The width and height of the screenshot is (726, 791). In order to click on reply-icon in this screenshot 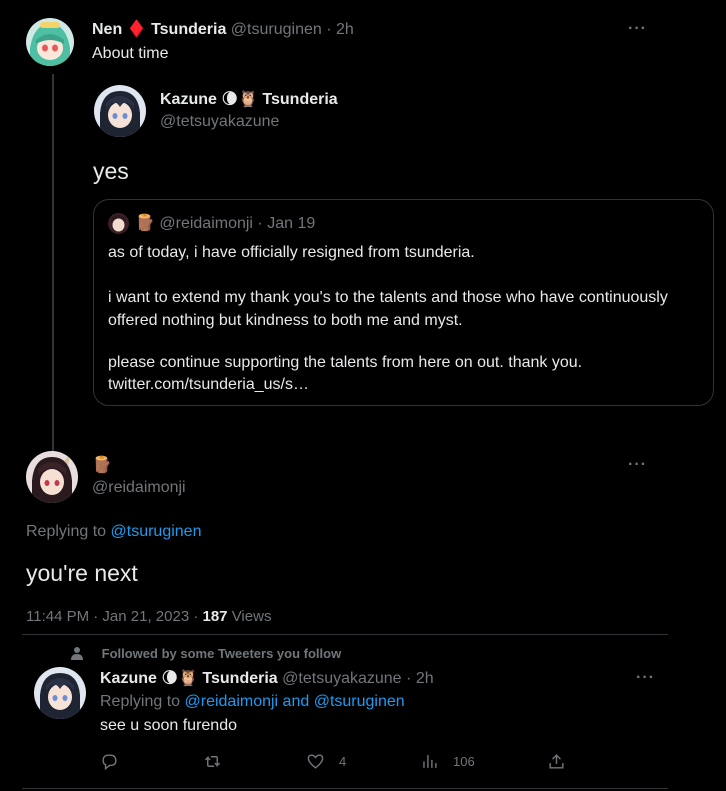, I will do `click(109, 762)`.